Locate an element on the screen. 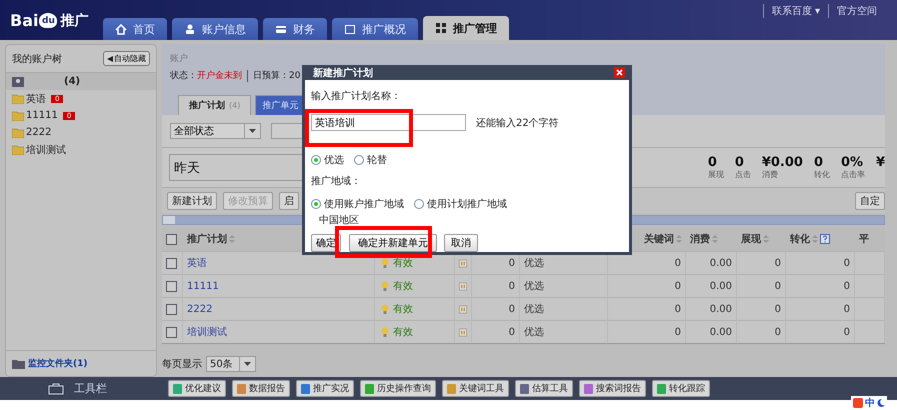 The height and width of the screenshot is (410, 897). stat-label: 展现 is located at coordinates (716, 174).